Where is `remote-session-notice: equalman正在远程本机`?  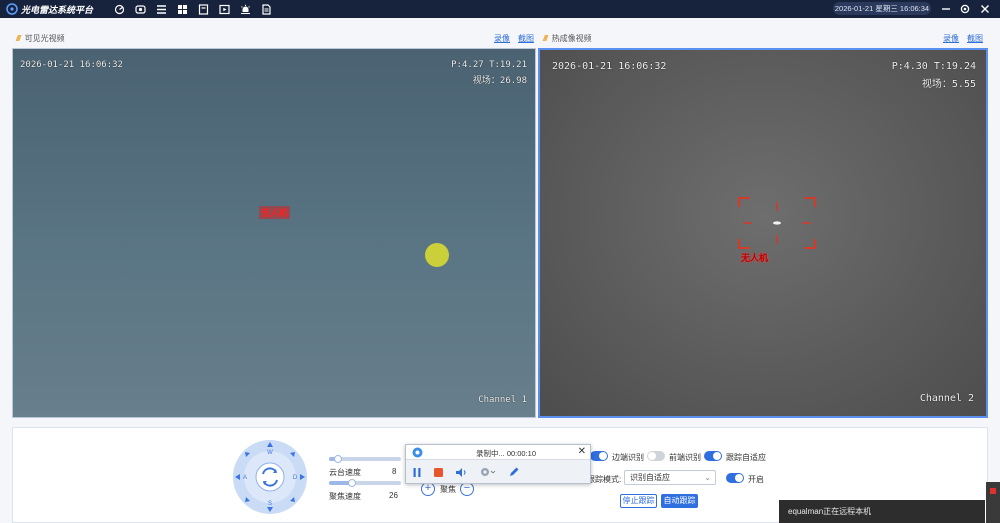 remote-session-notice: equalman正在远程本机 is located at coordinates (882, 511).